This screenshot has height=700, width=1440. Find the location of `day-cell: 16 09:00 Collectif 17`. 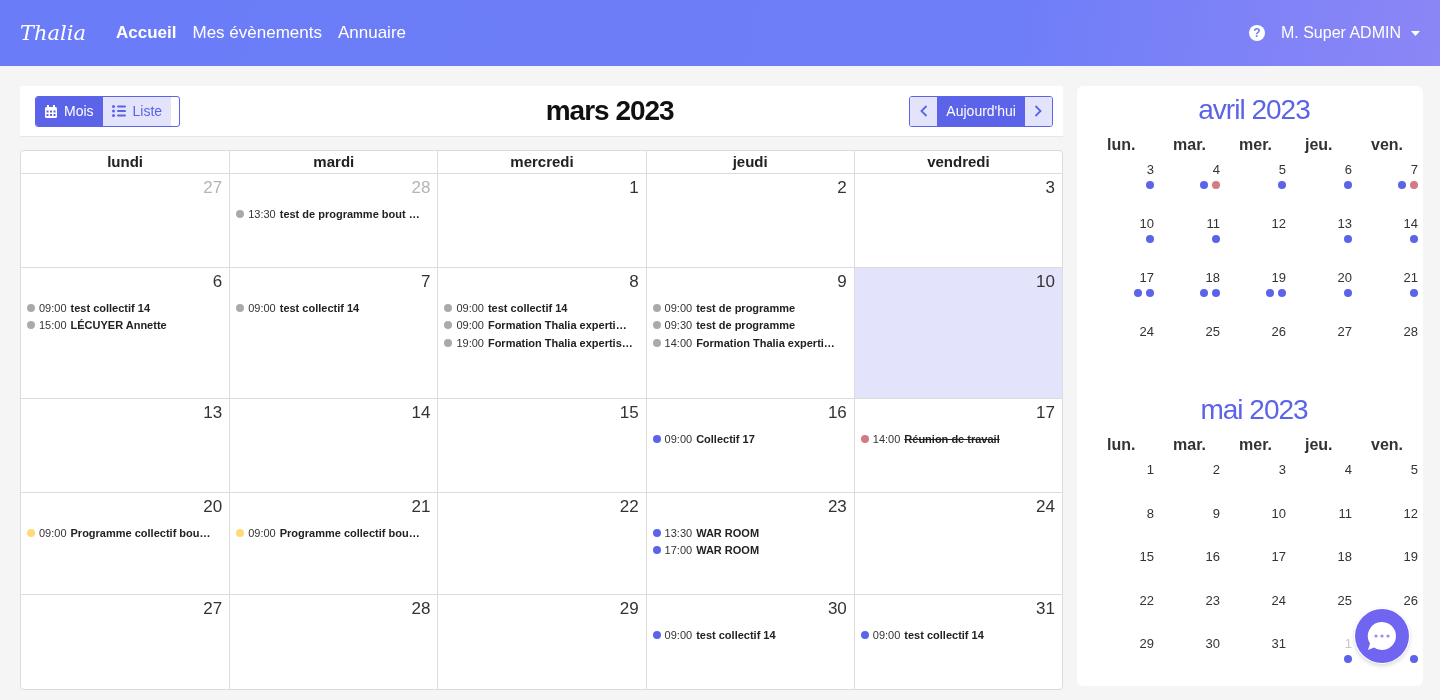

day-cell: 16 09:00 Collectif 17 is located at coordinates (749, 445).